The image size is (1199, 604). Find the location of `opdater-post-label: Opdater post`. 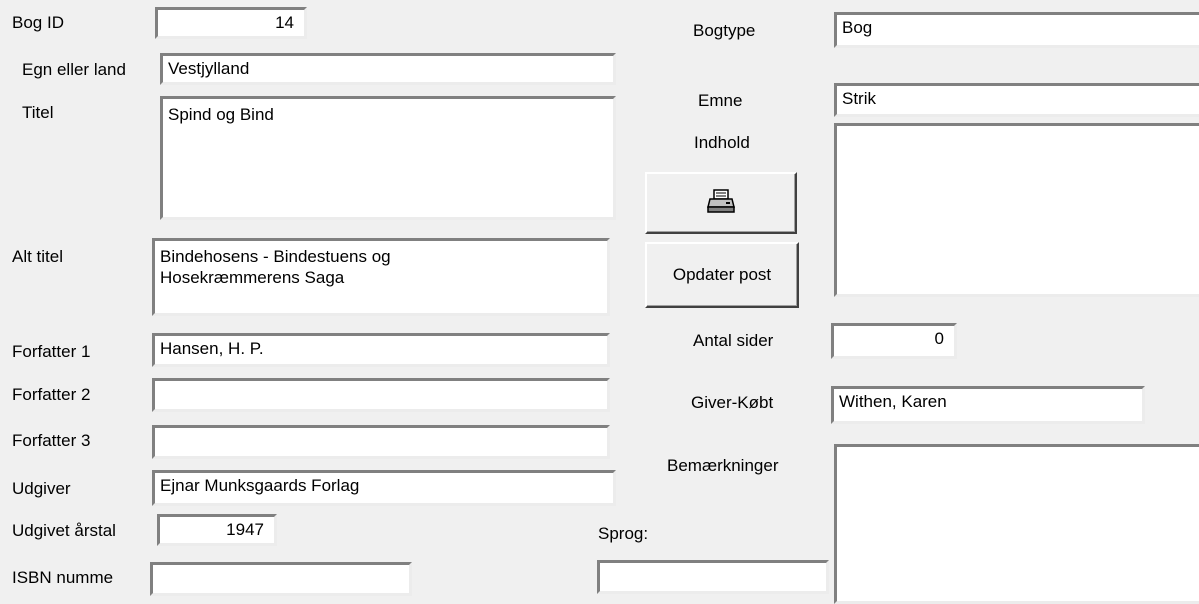

opdater-post-label: Opdater post is located at coordinates (722, 274).